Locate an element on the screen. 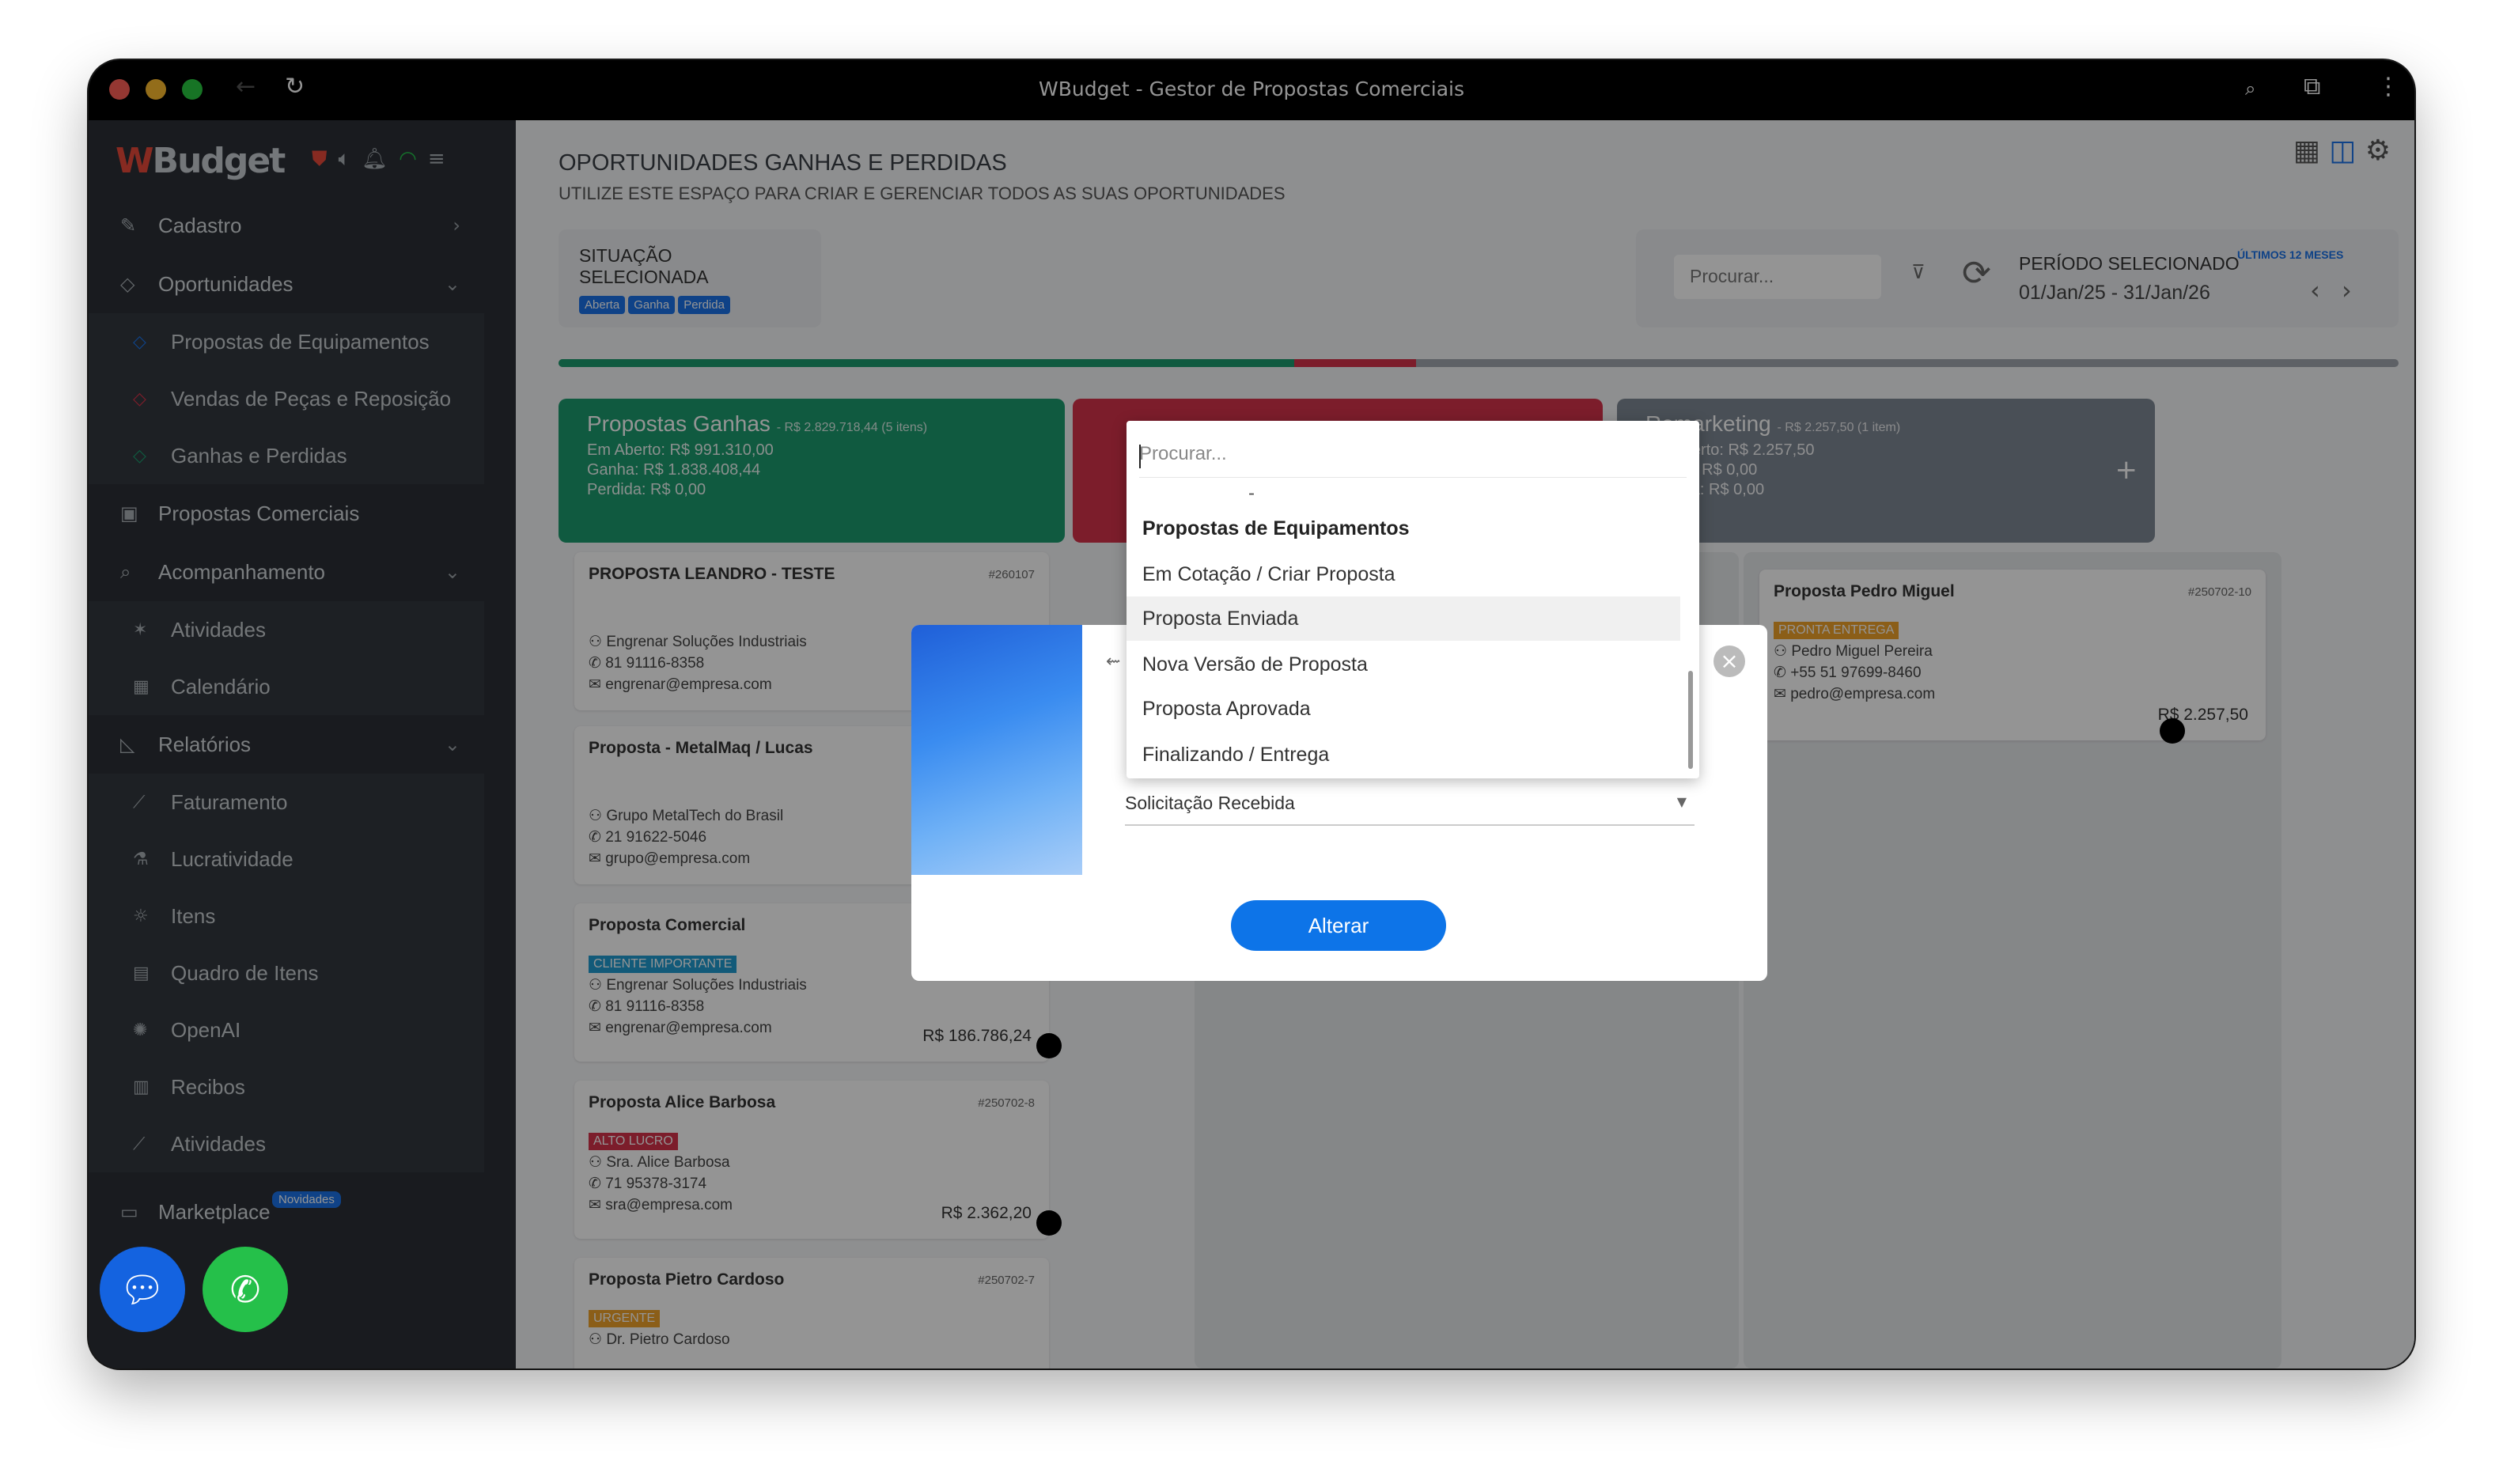 Image resolution: width=2503 pixels, height=1484 pixels. status-select-value: Solicitação Recebida is located at coordinates (1210, 803).